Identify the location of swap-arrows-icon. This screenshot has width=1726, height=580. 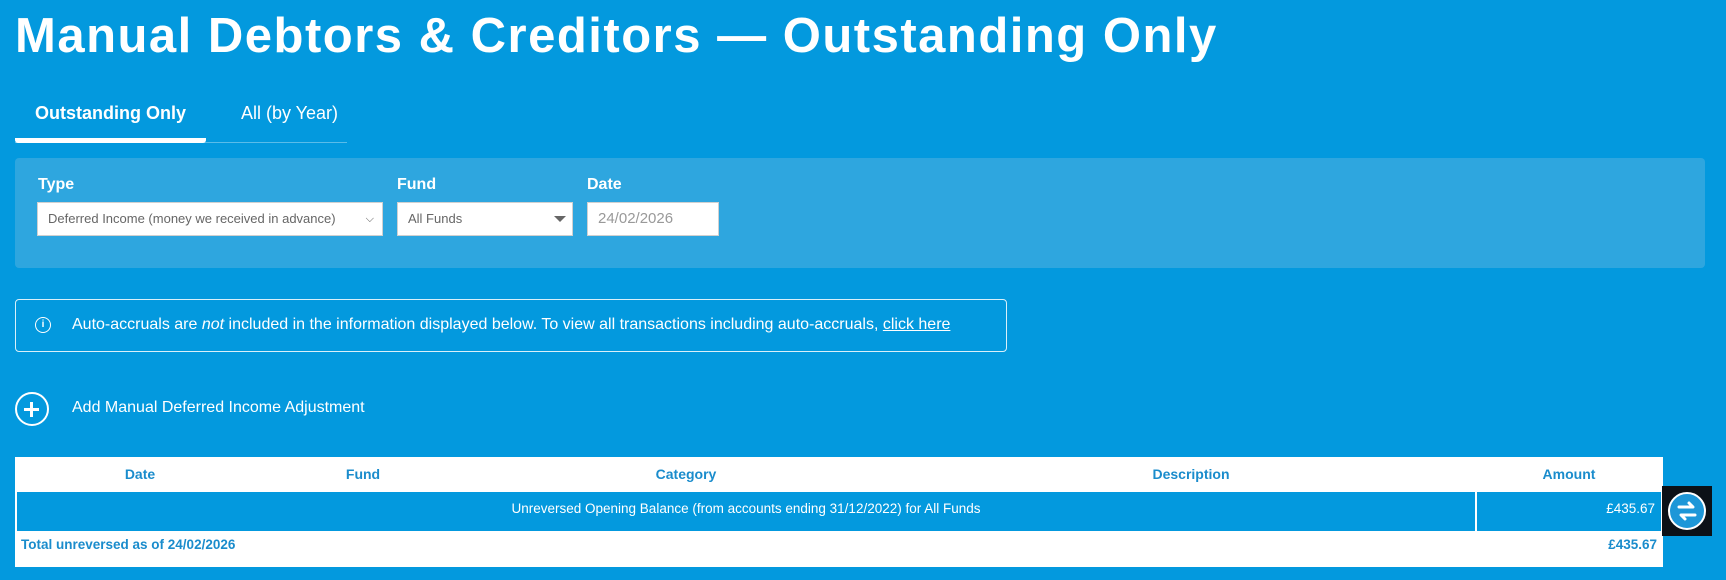
(1687, 511).